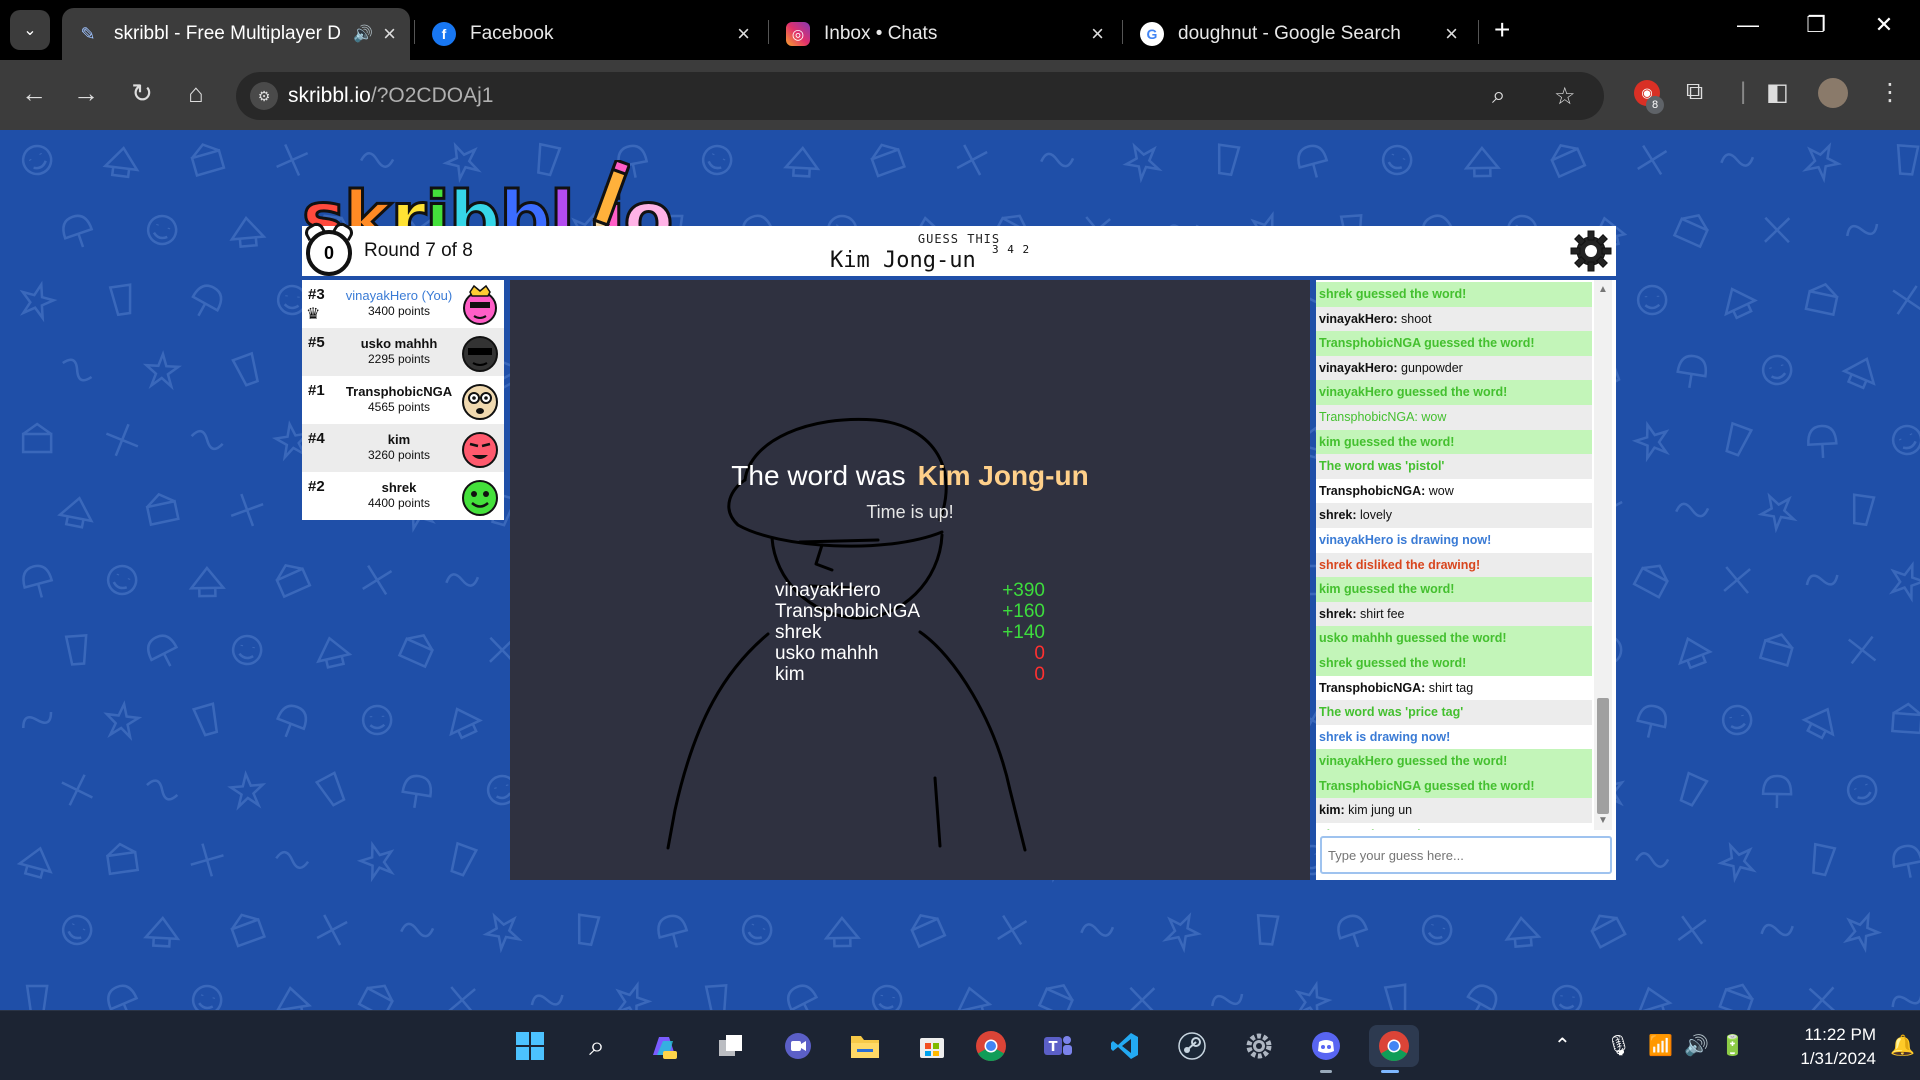 This screenshot has height=1080, width=1920. What do you see at coordinates (1777, 92) in the screenshot?
I see `side-panel-icon: ◧` at bounding box center [1777, 92].